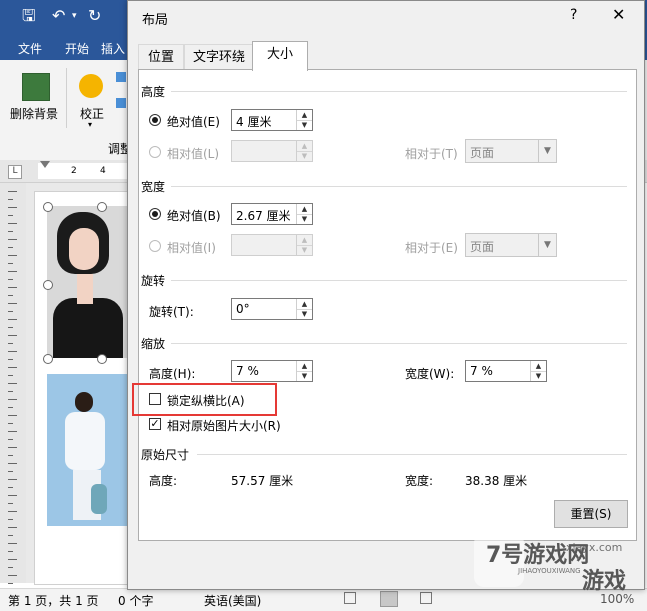 The width and height of the screenshot is (647, 611). What do you see at coordinates (15, 172) in the screenshot?
I see `tab-stop-selector: L` at bounding box center [15, 172].